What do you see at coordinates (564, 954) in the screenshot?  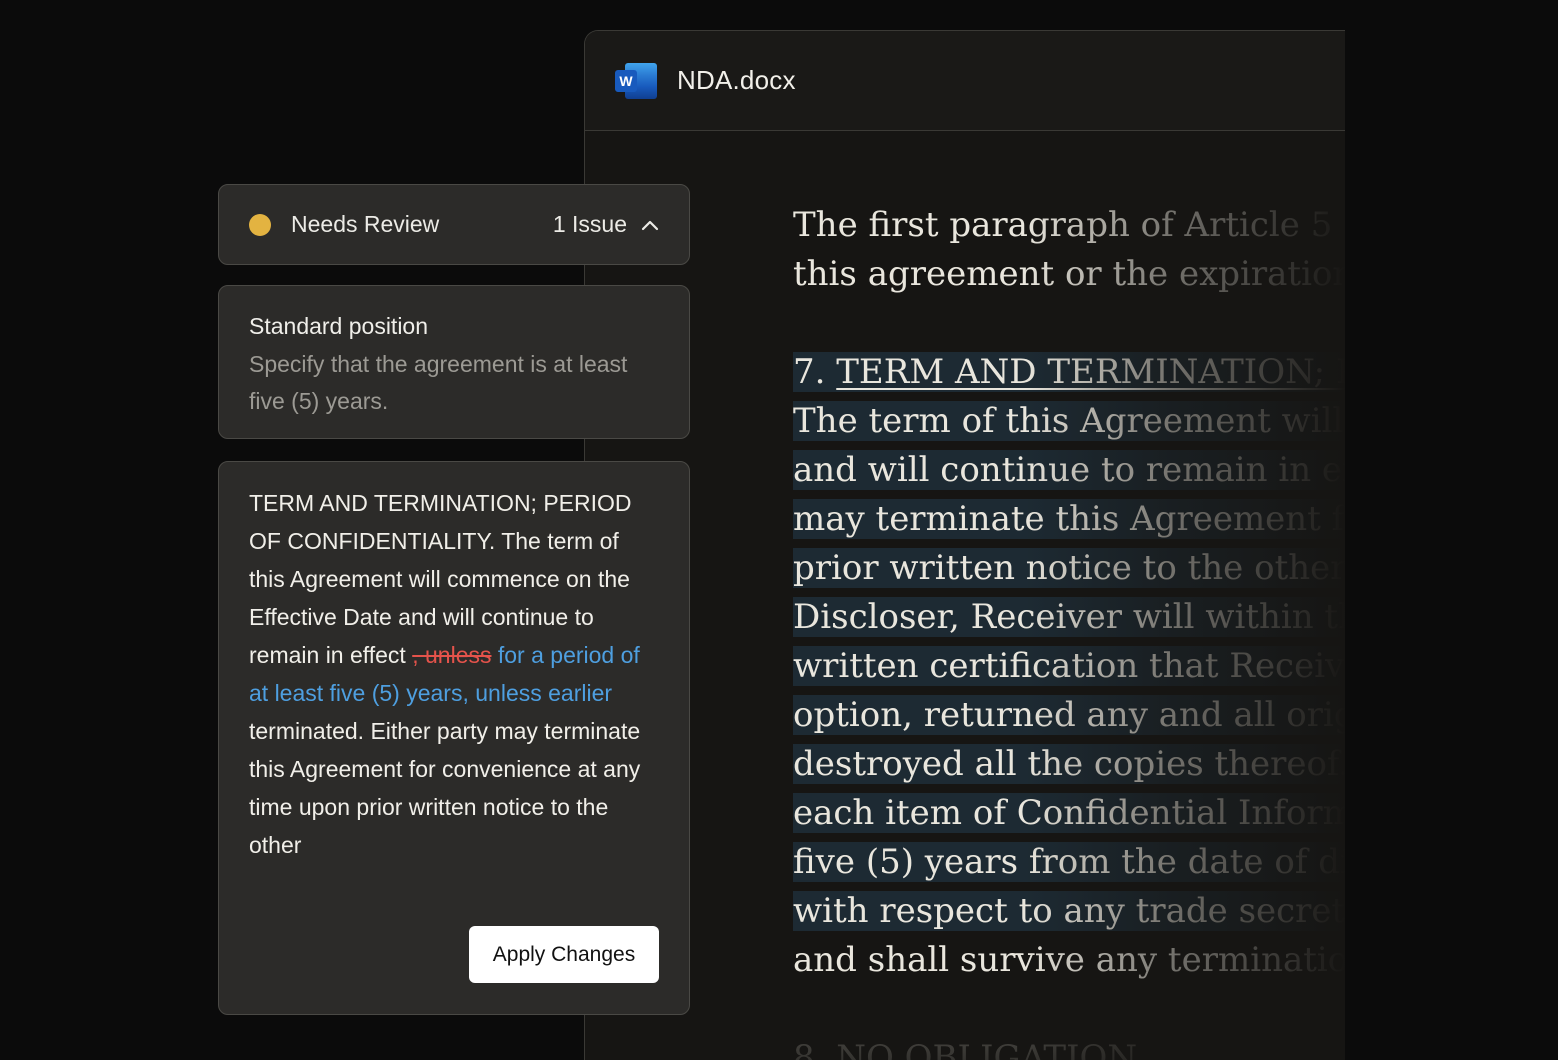 I see `apply-changes-button: Apply Changes` at bounding box center [564, 954].